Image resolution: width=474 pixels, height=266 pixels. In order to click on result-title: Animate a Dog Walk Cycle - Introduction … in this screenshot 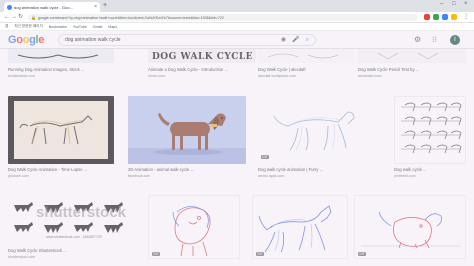, I will do `click(188, 69)`.